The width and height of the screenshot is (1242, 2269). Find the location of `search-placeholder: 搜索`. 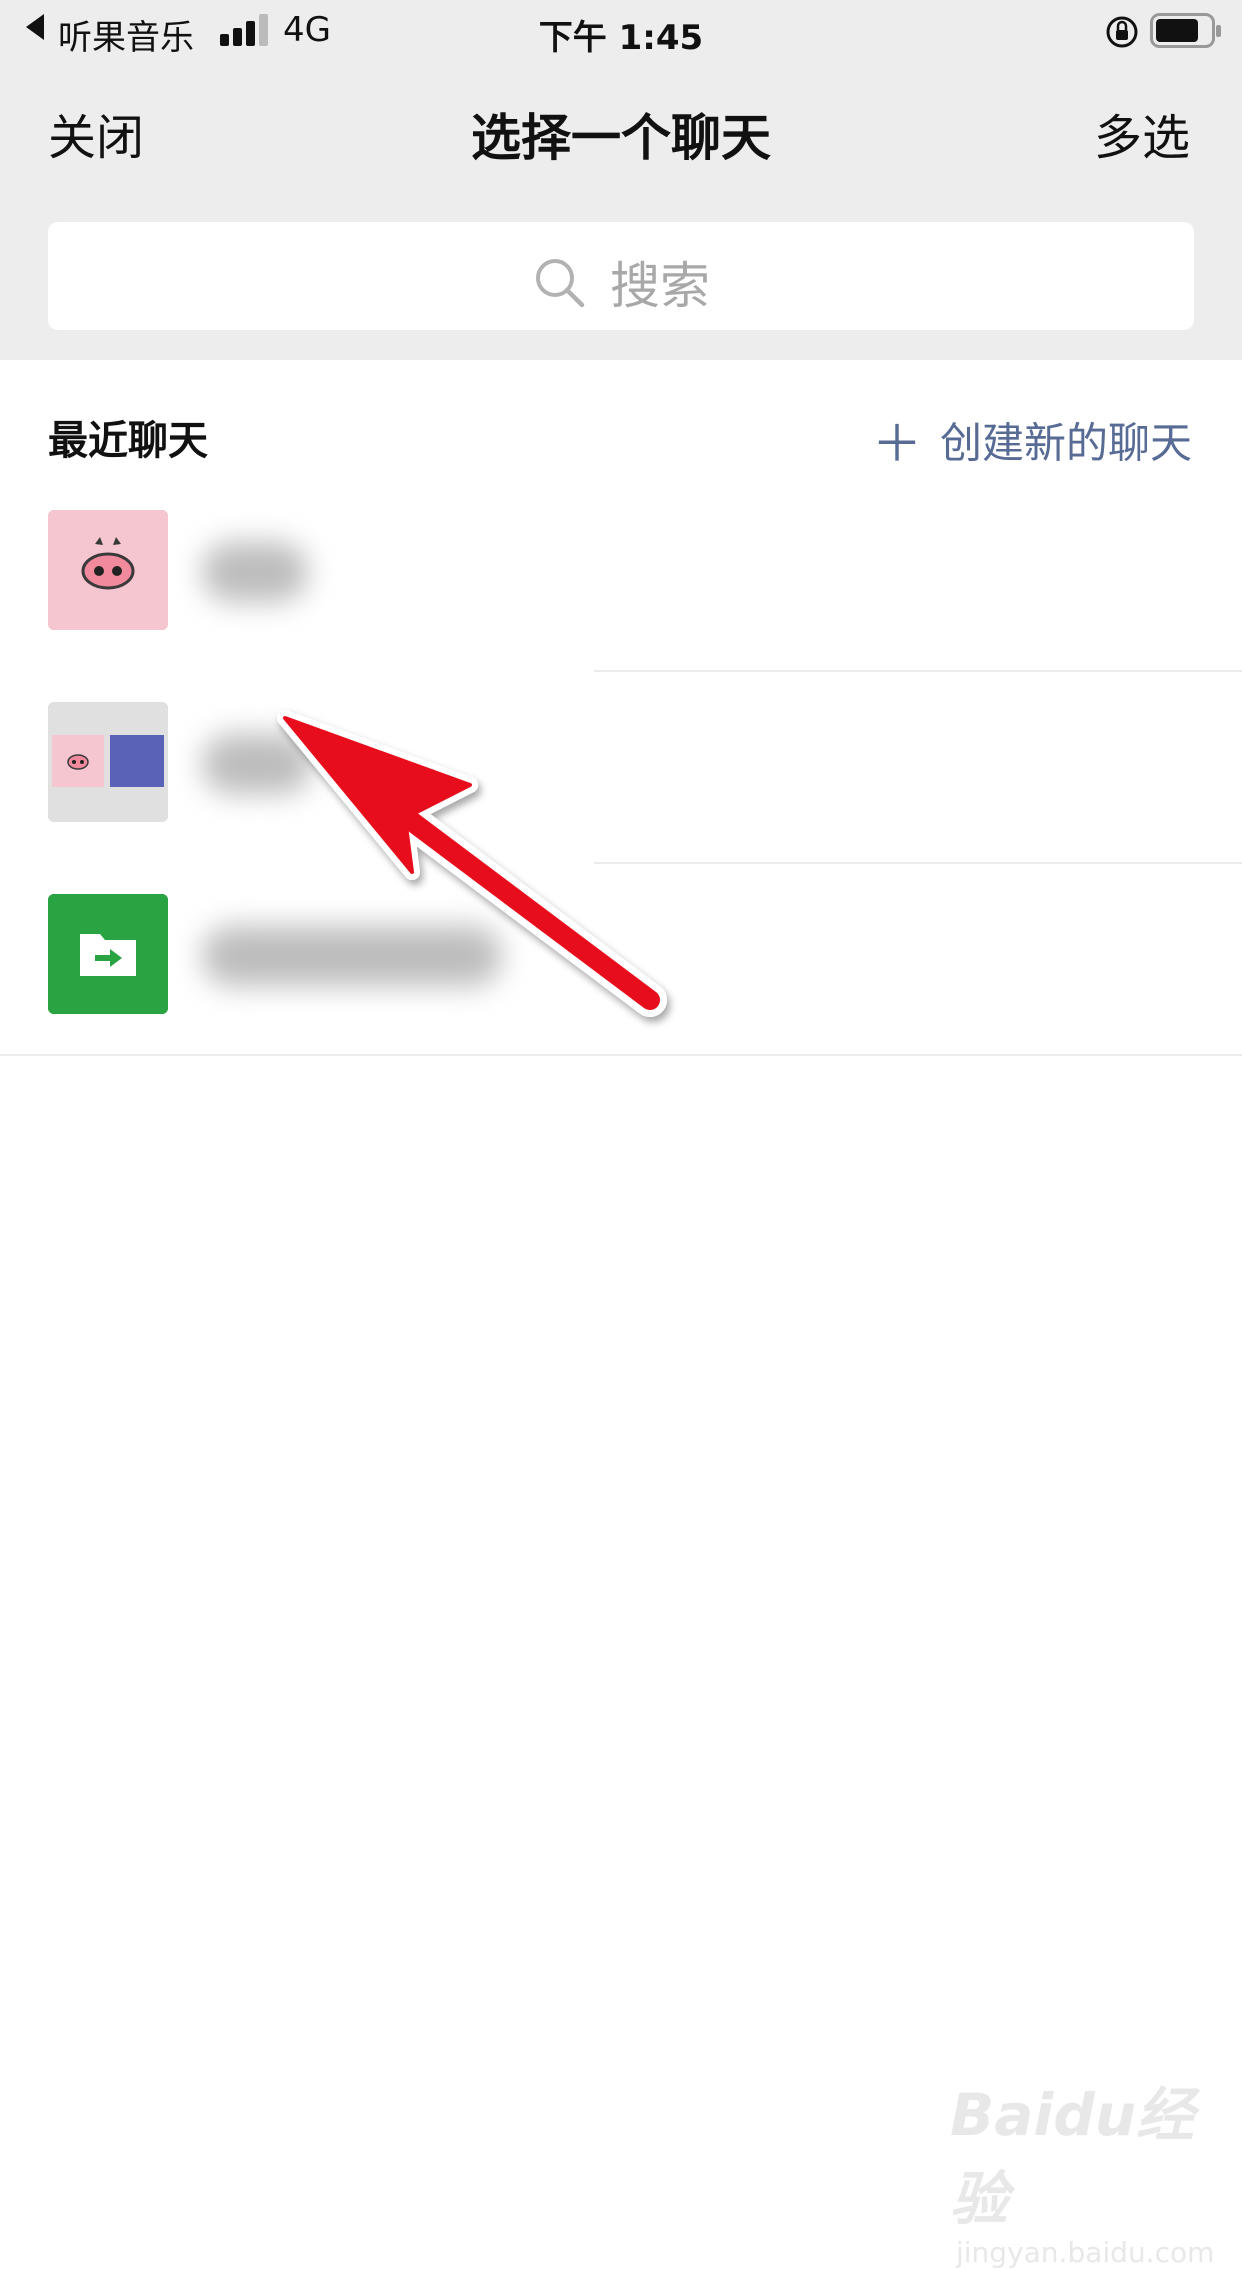

search-placeholder: 搜索 is located at coordinates (660, 286).